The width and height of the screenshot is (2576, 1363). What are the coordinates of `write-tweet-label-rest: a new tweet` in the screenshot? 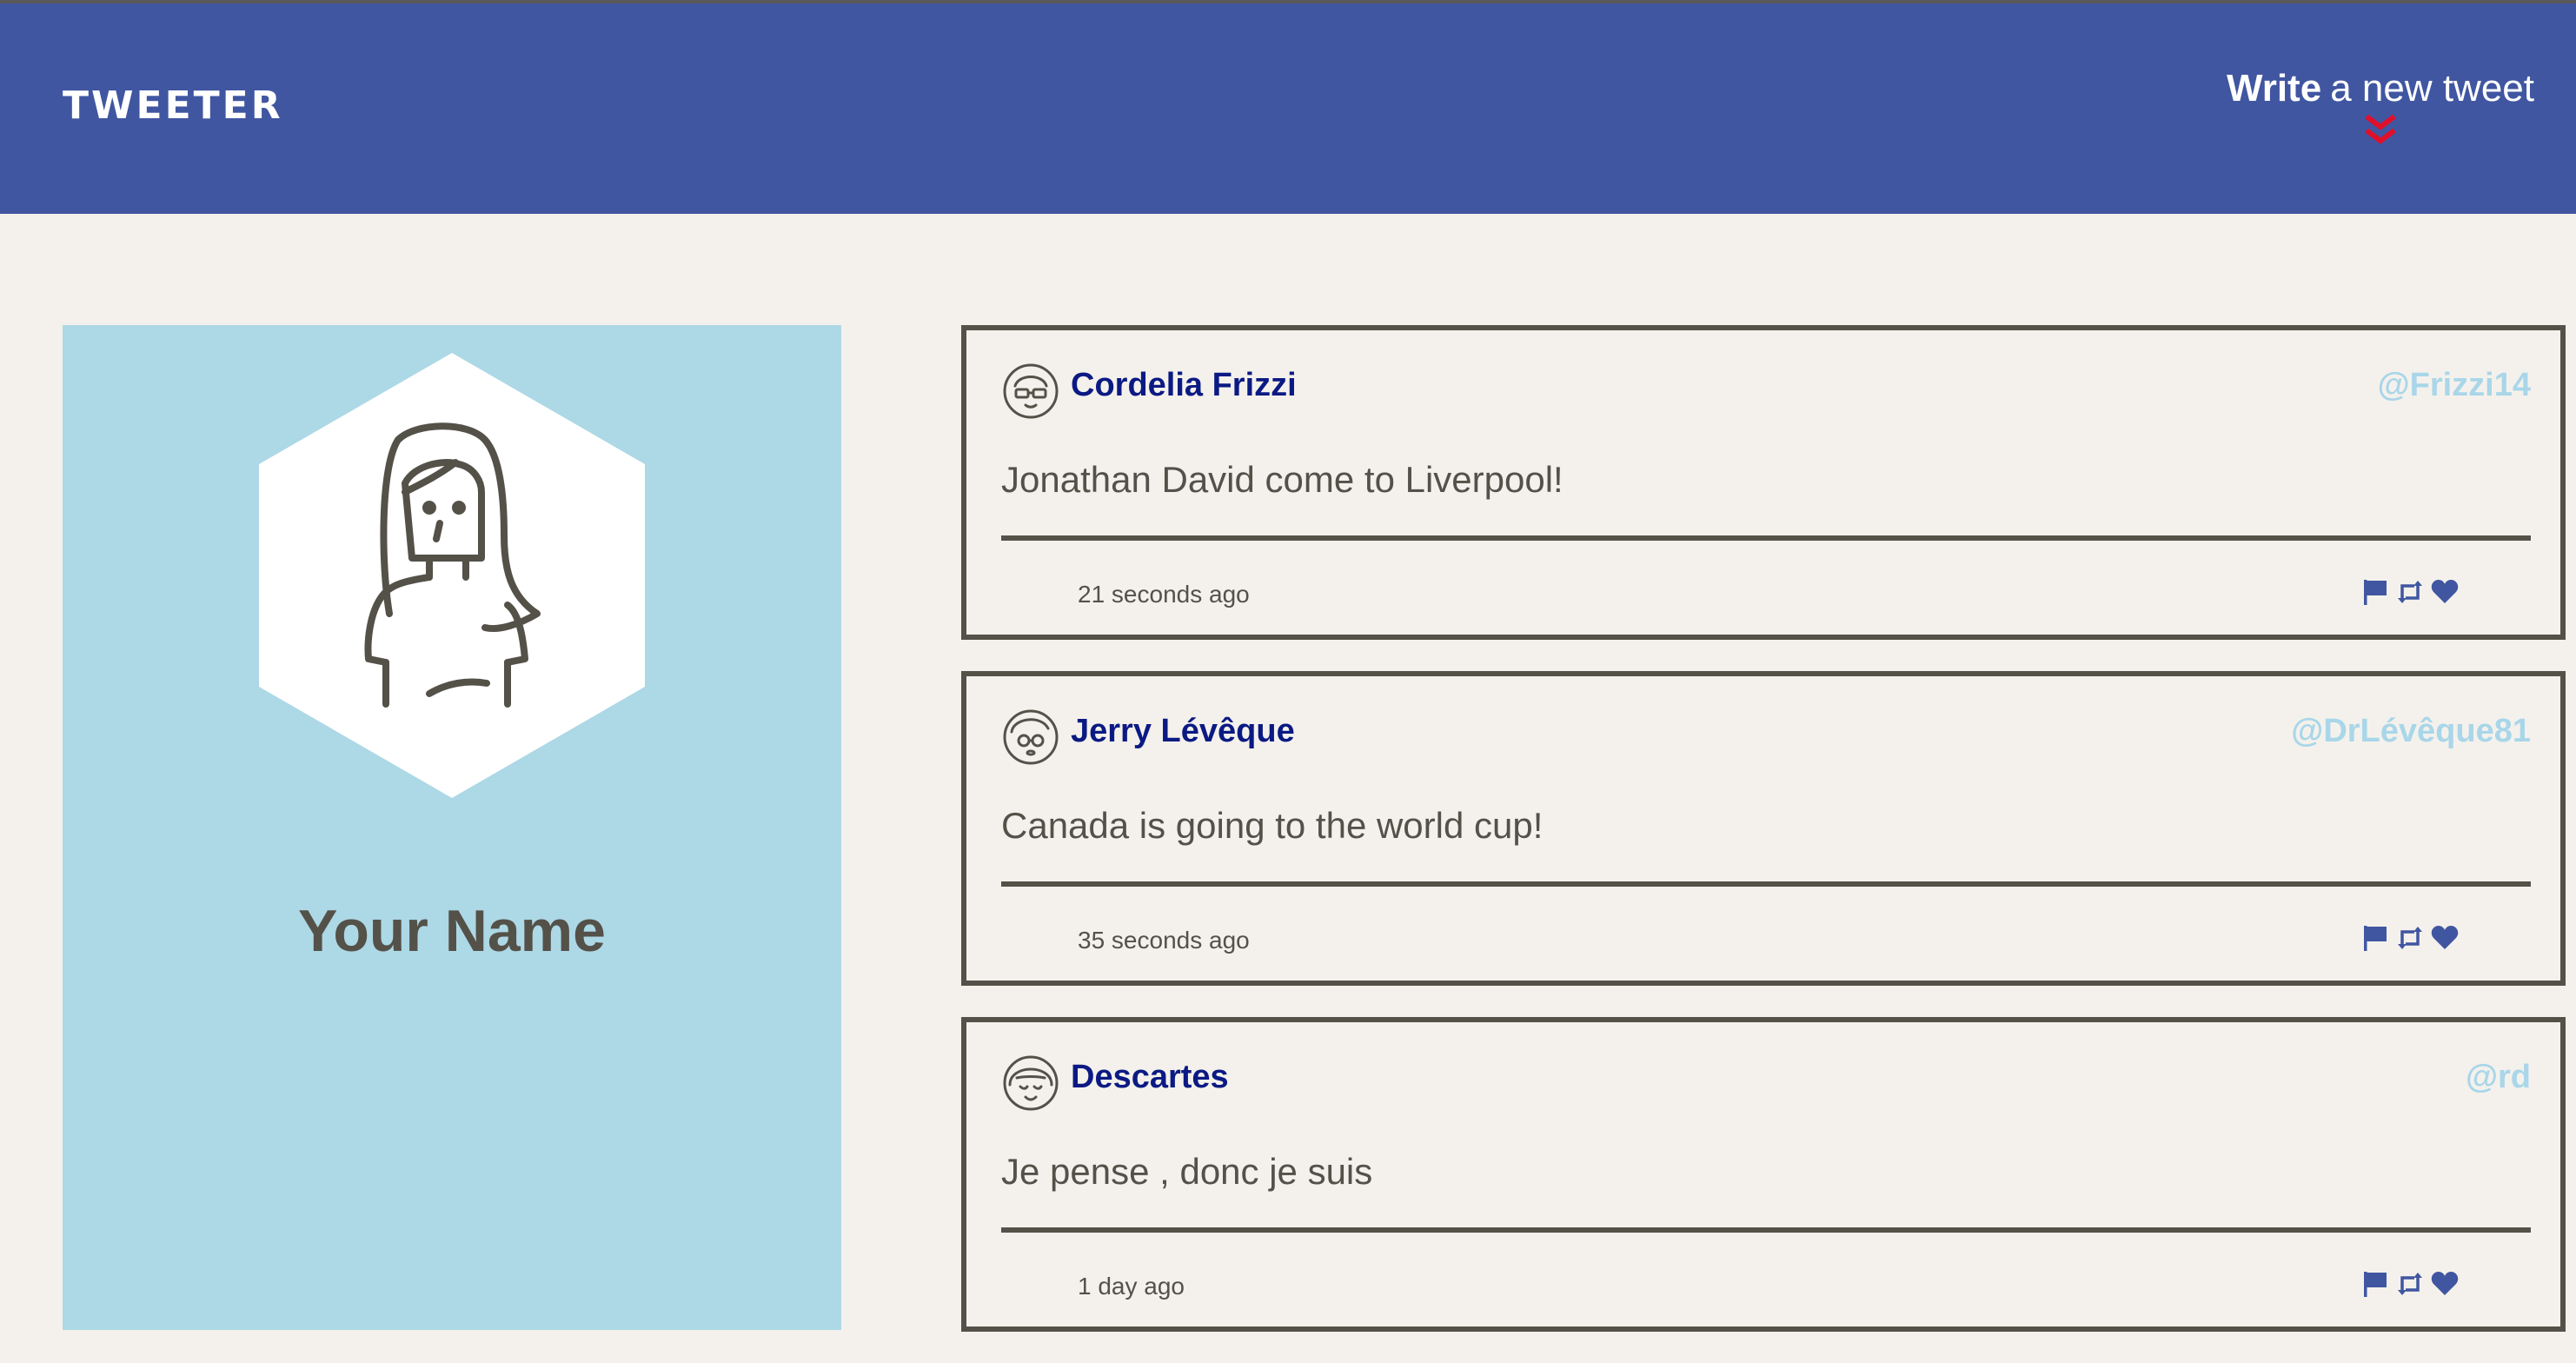 It's located at (2432, 88).